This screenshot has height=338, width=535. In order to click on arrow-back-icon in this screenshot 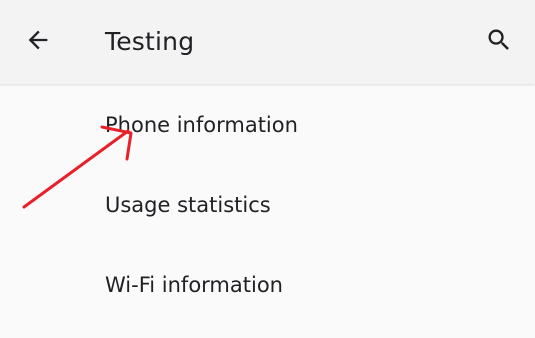, I will do `click(38, 42)`.